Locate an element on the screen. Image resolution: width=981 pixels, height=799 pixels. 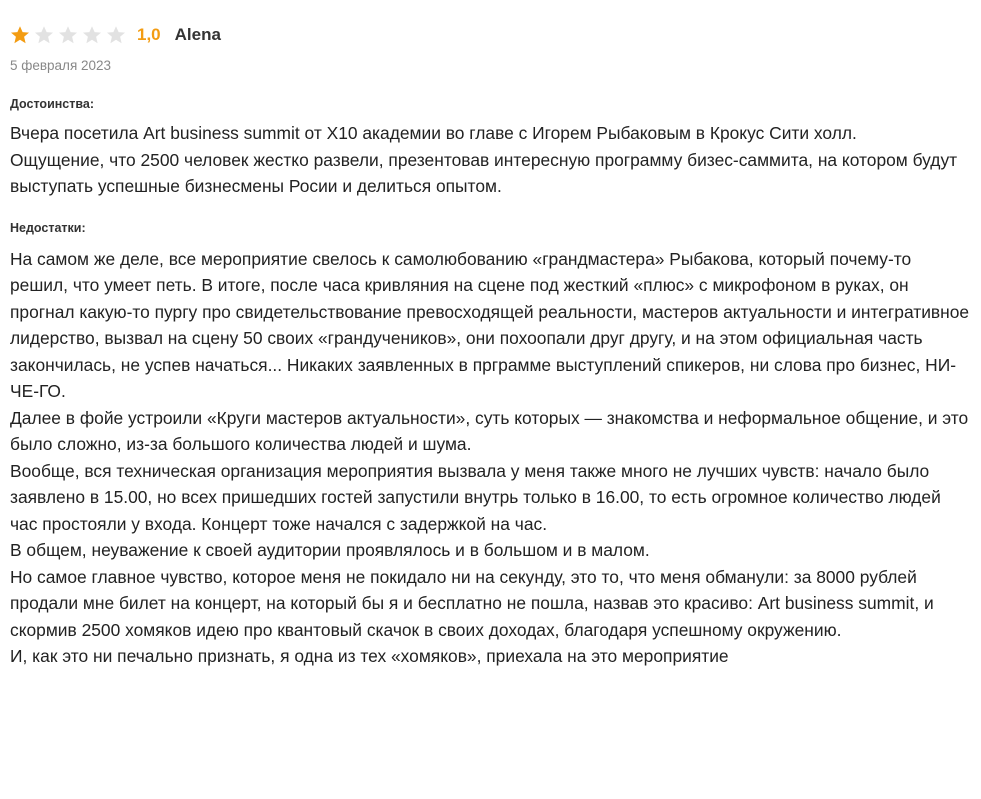
cons-title: Недостатки: is located at coordinates (48, 227).